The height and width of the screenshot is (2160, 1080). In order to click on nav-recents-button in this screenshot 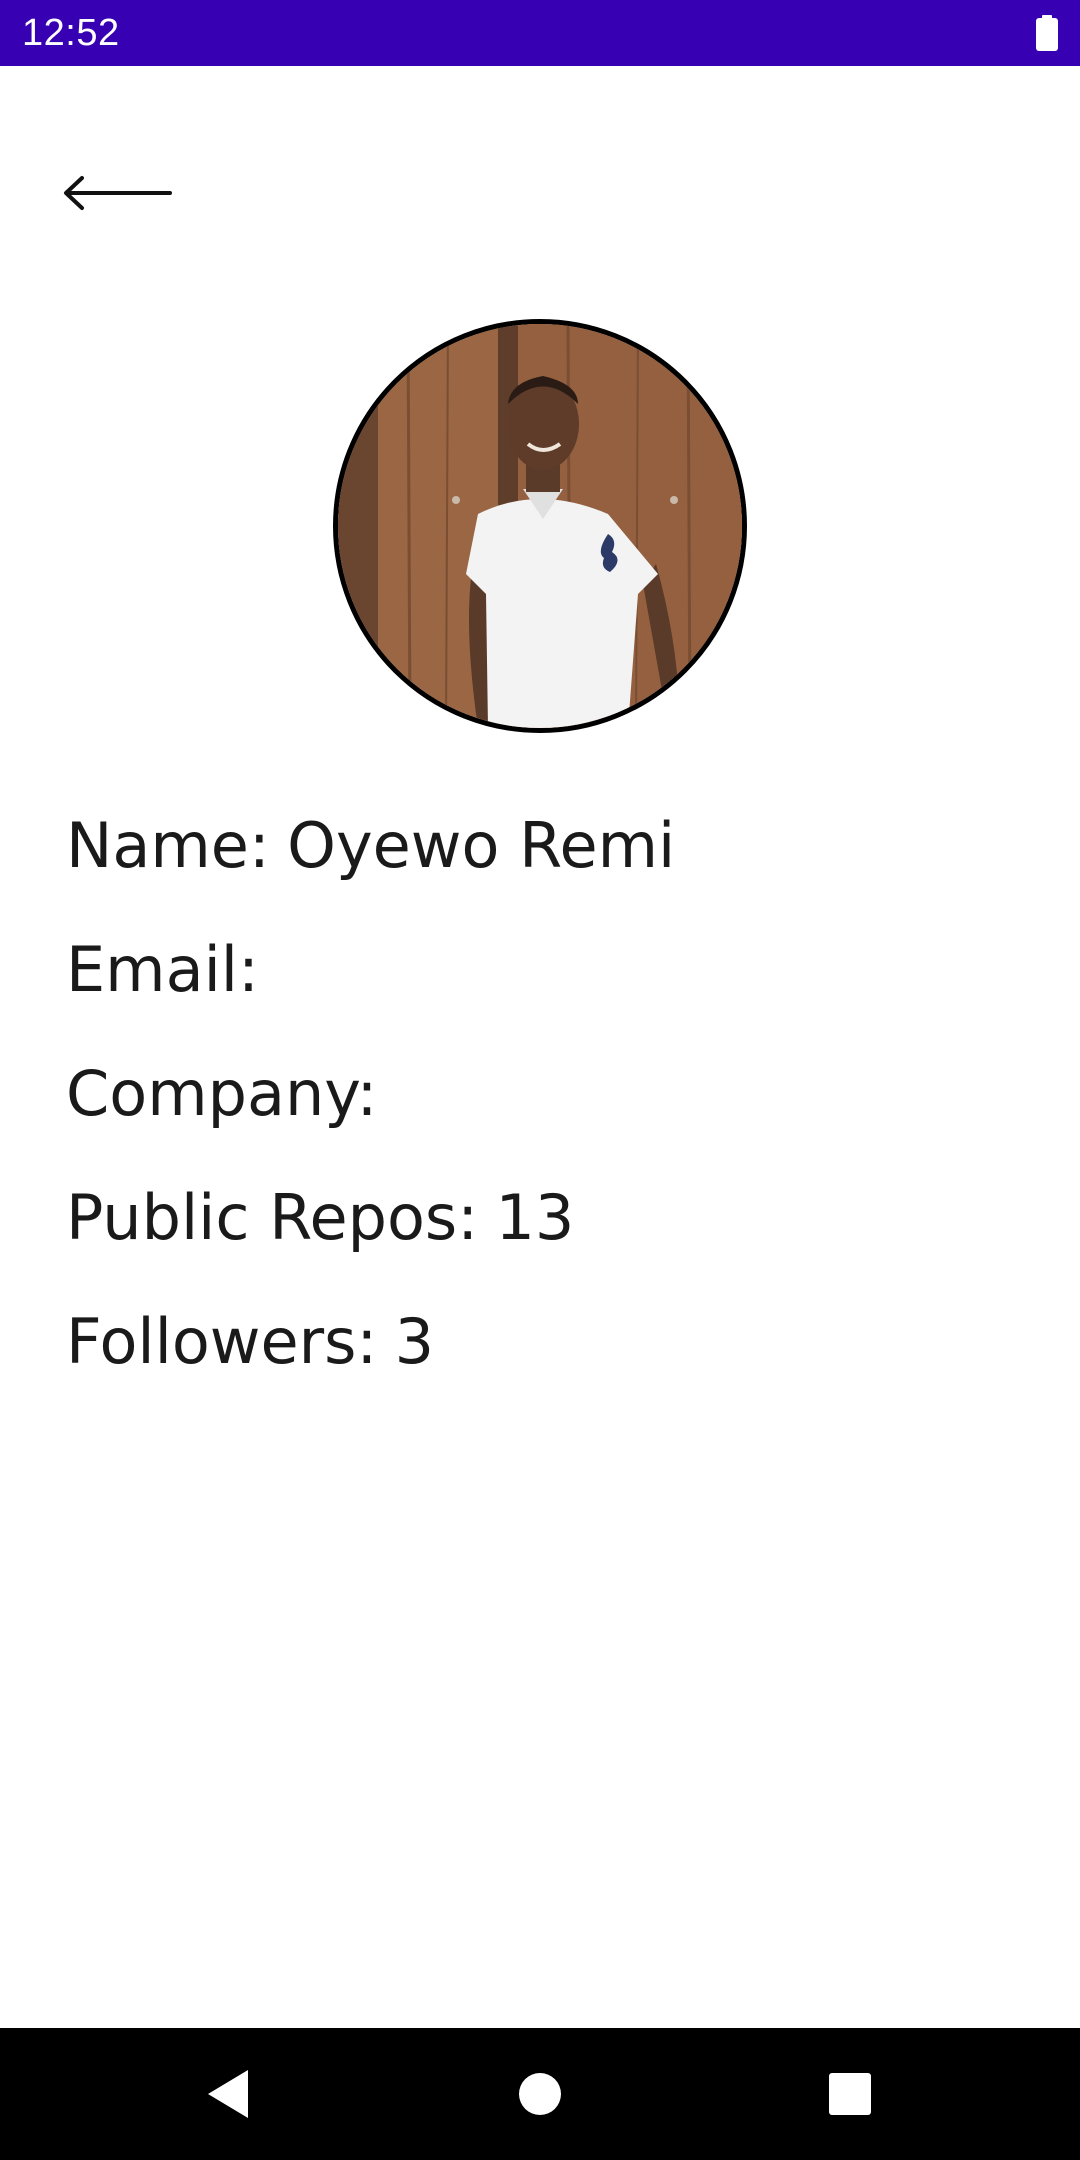, I will do `click(850, 2094)`.